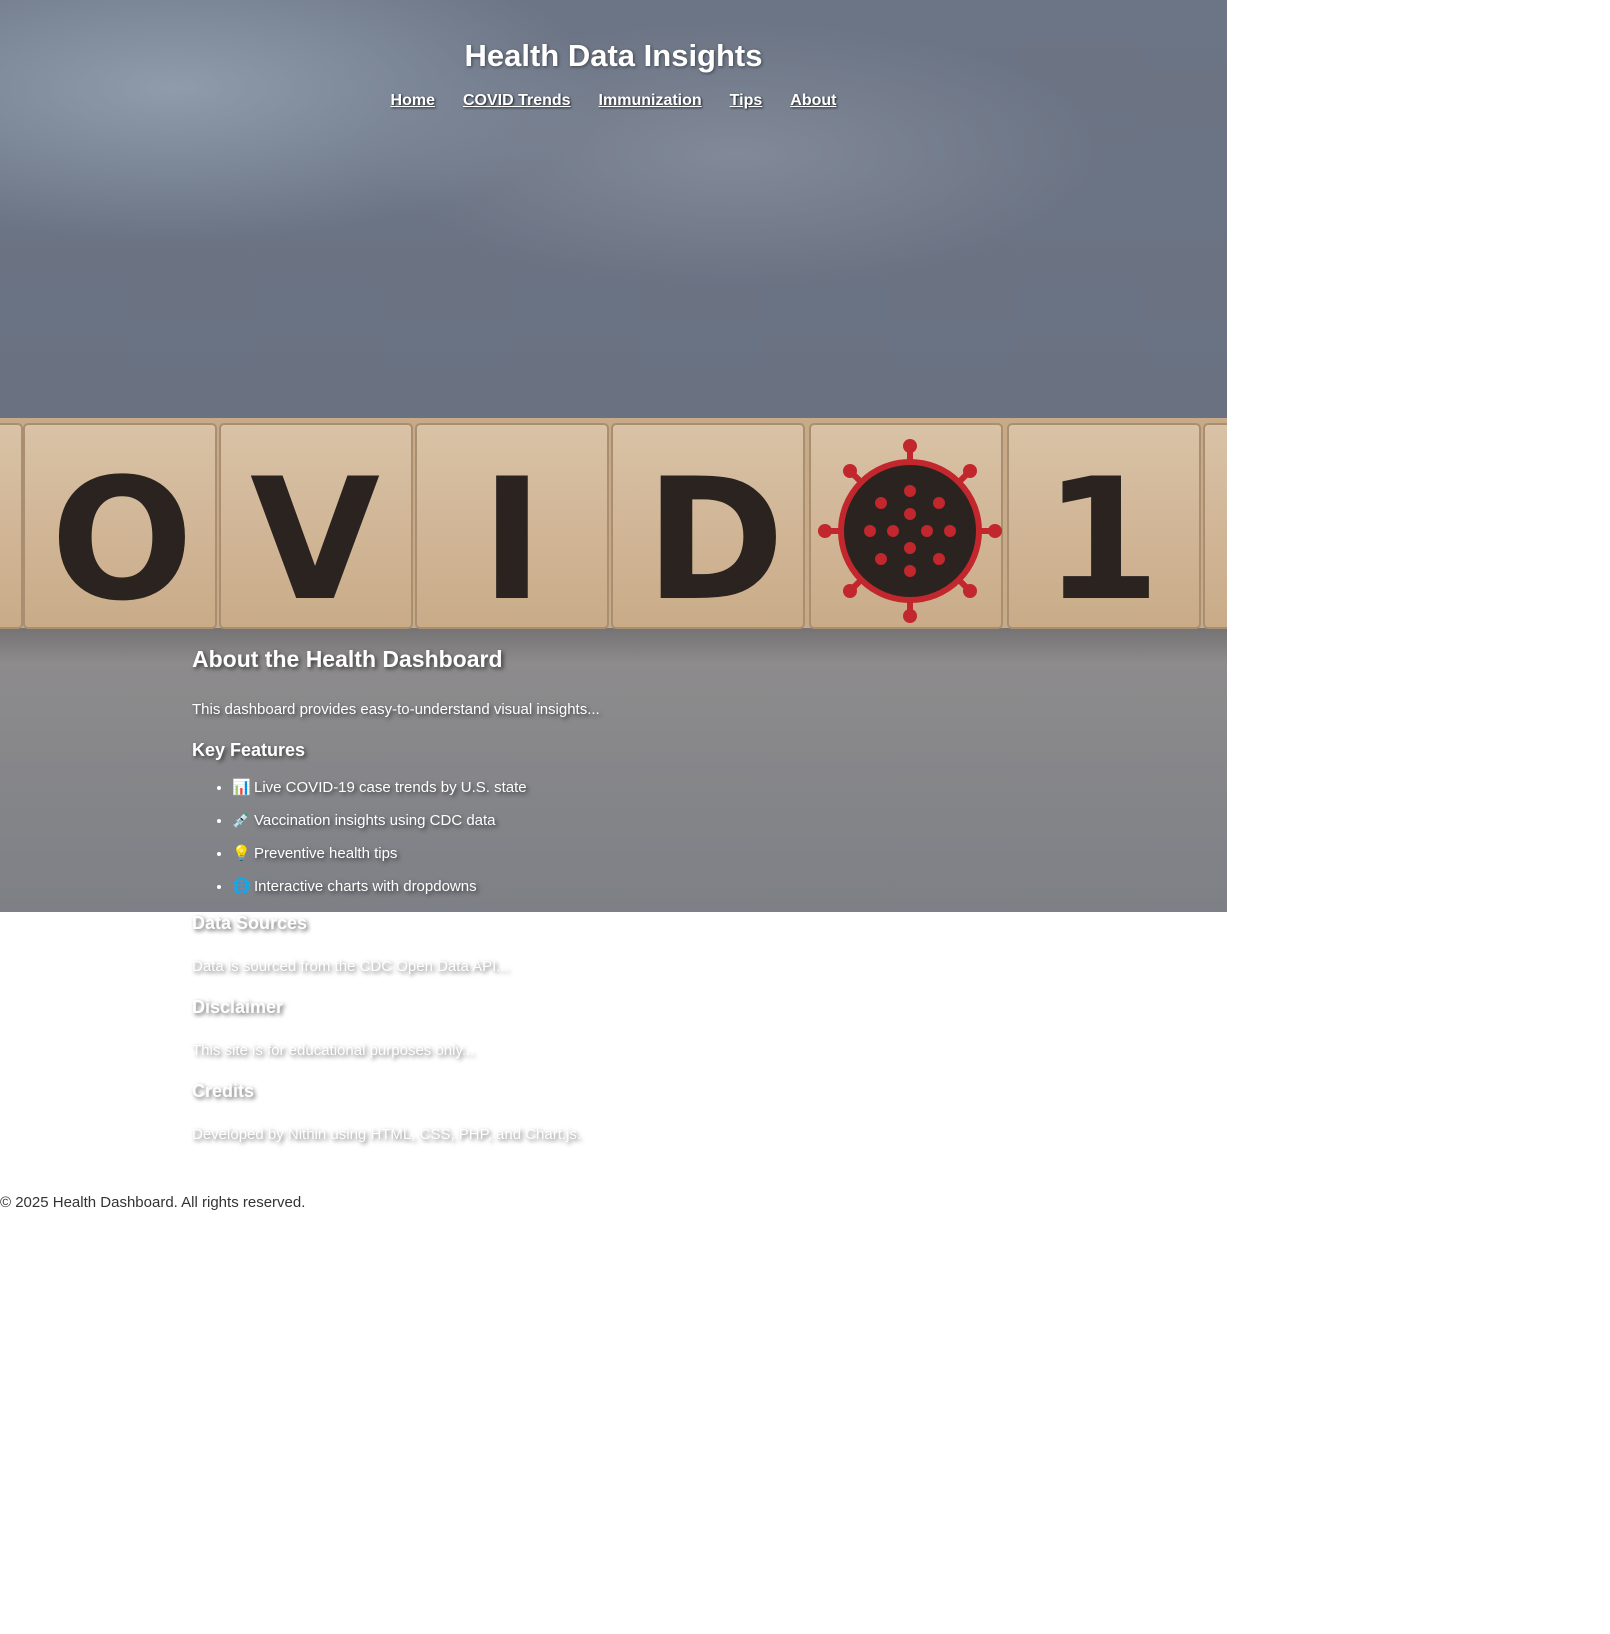 This screenshot has width=1610, height=1634. What do you see at coordinates (910, 531) in the screenshot?
I see `virus-icon` at bounding box center [910, 531].